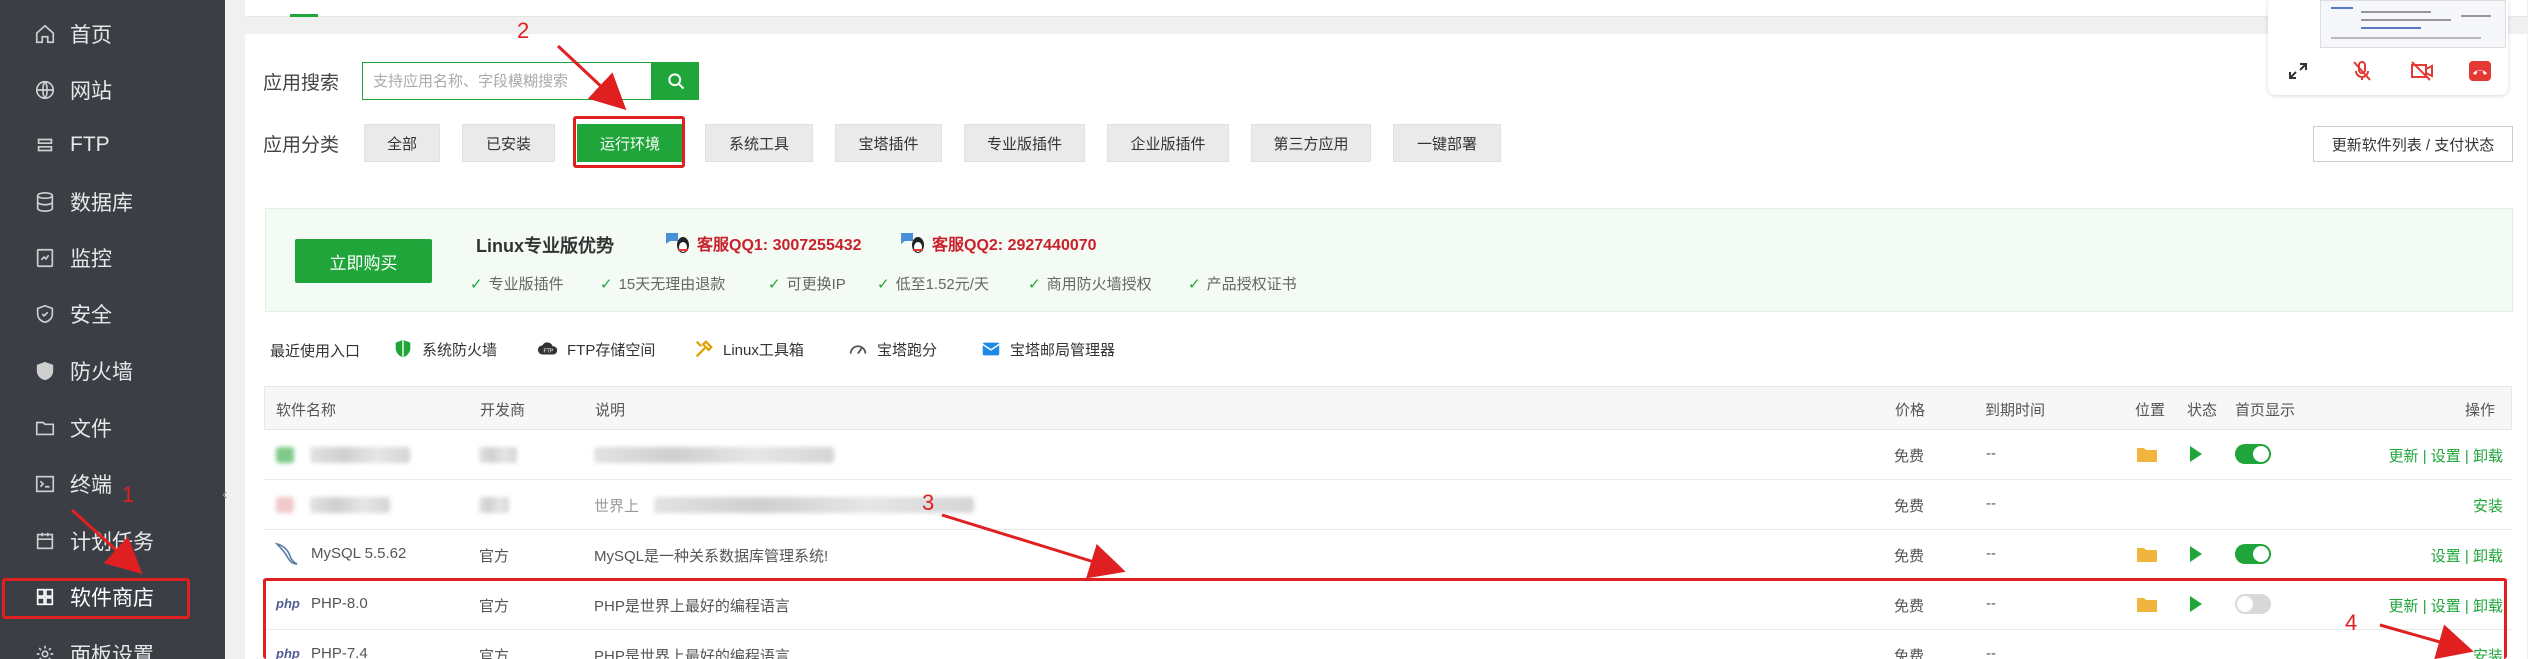 This screenshot has height=659, width=2528. I want to click on sidebar-item-label: 数据库, so click(101, 203).